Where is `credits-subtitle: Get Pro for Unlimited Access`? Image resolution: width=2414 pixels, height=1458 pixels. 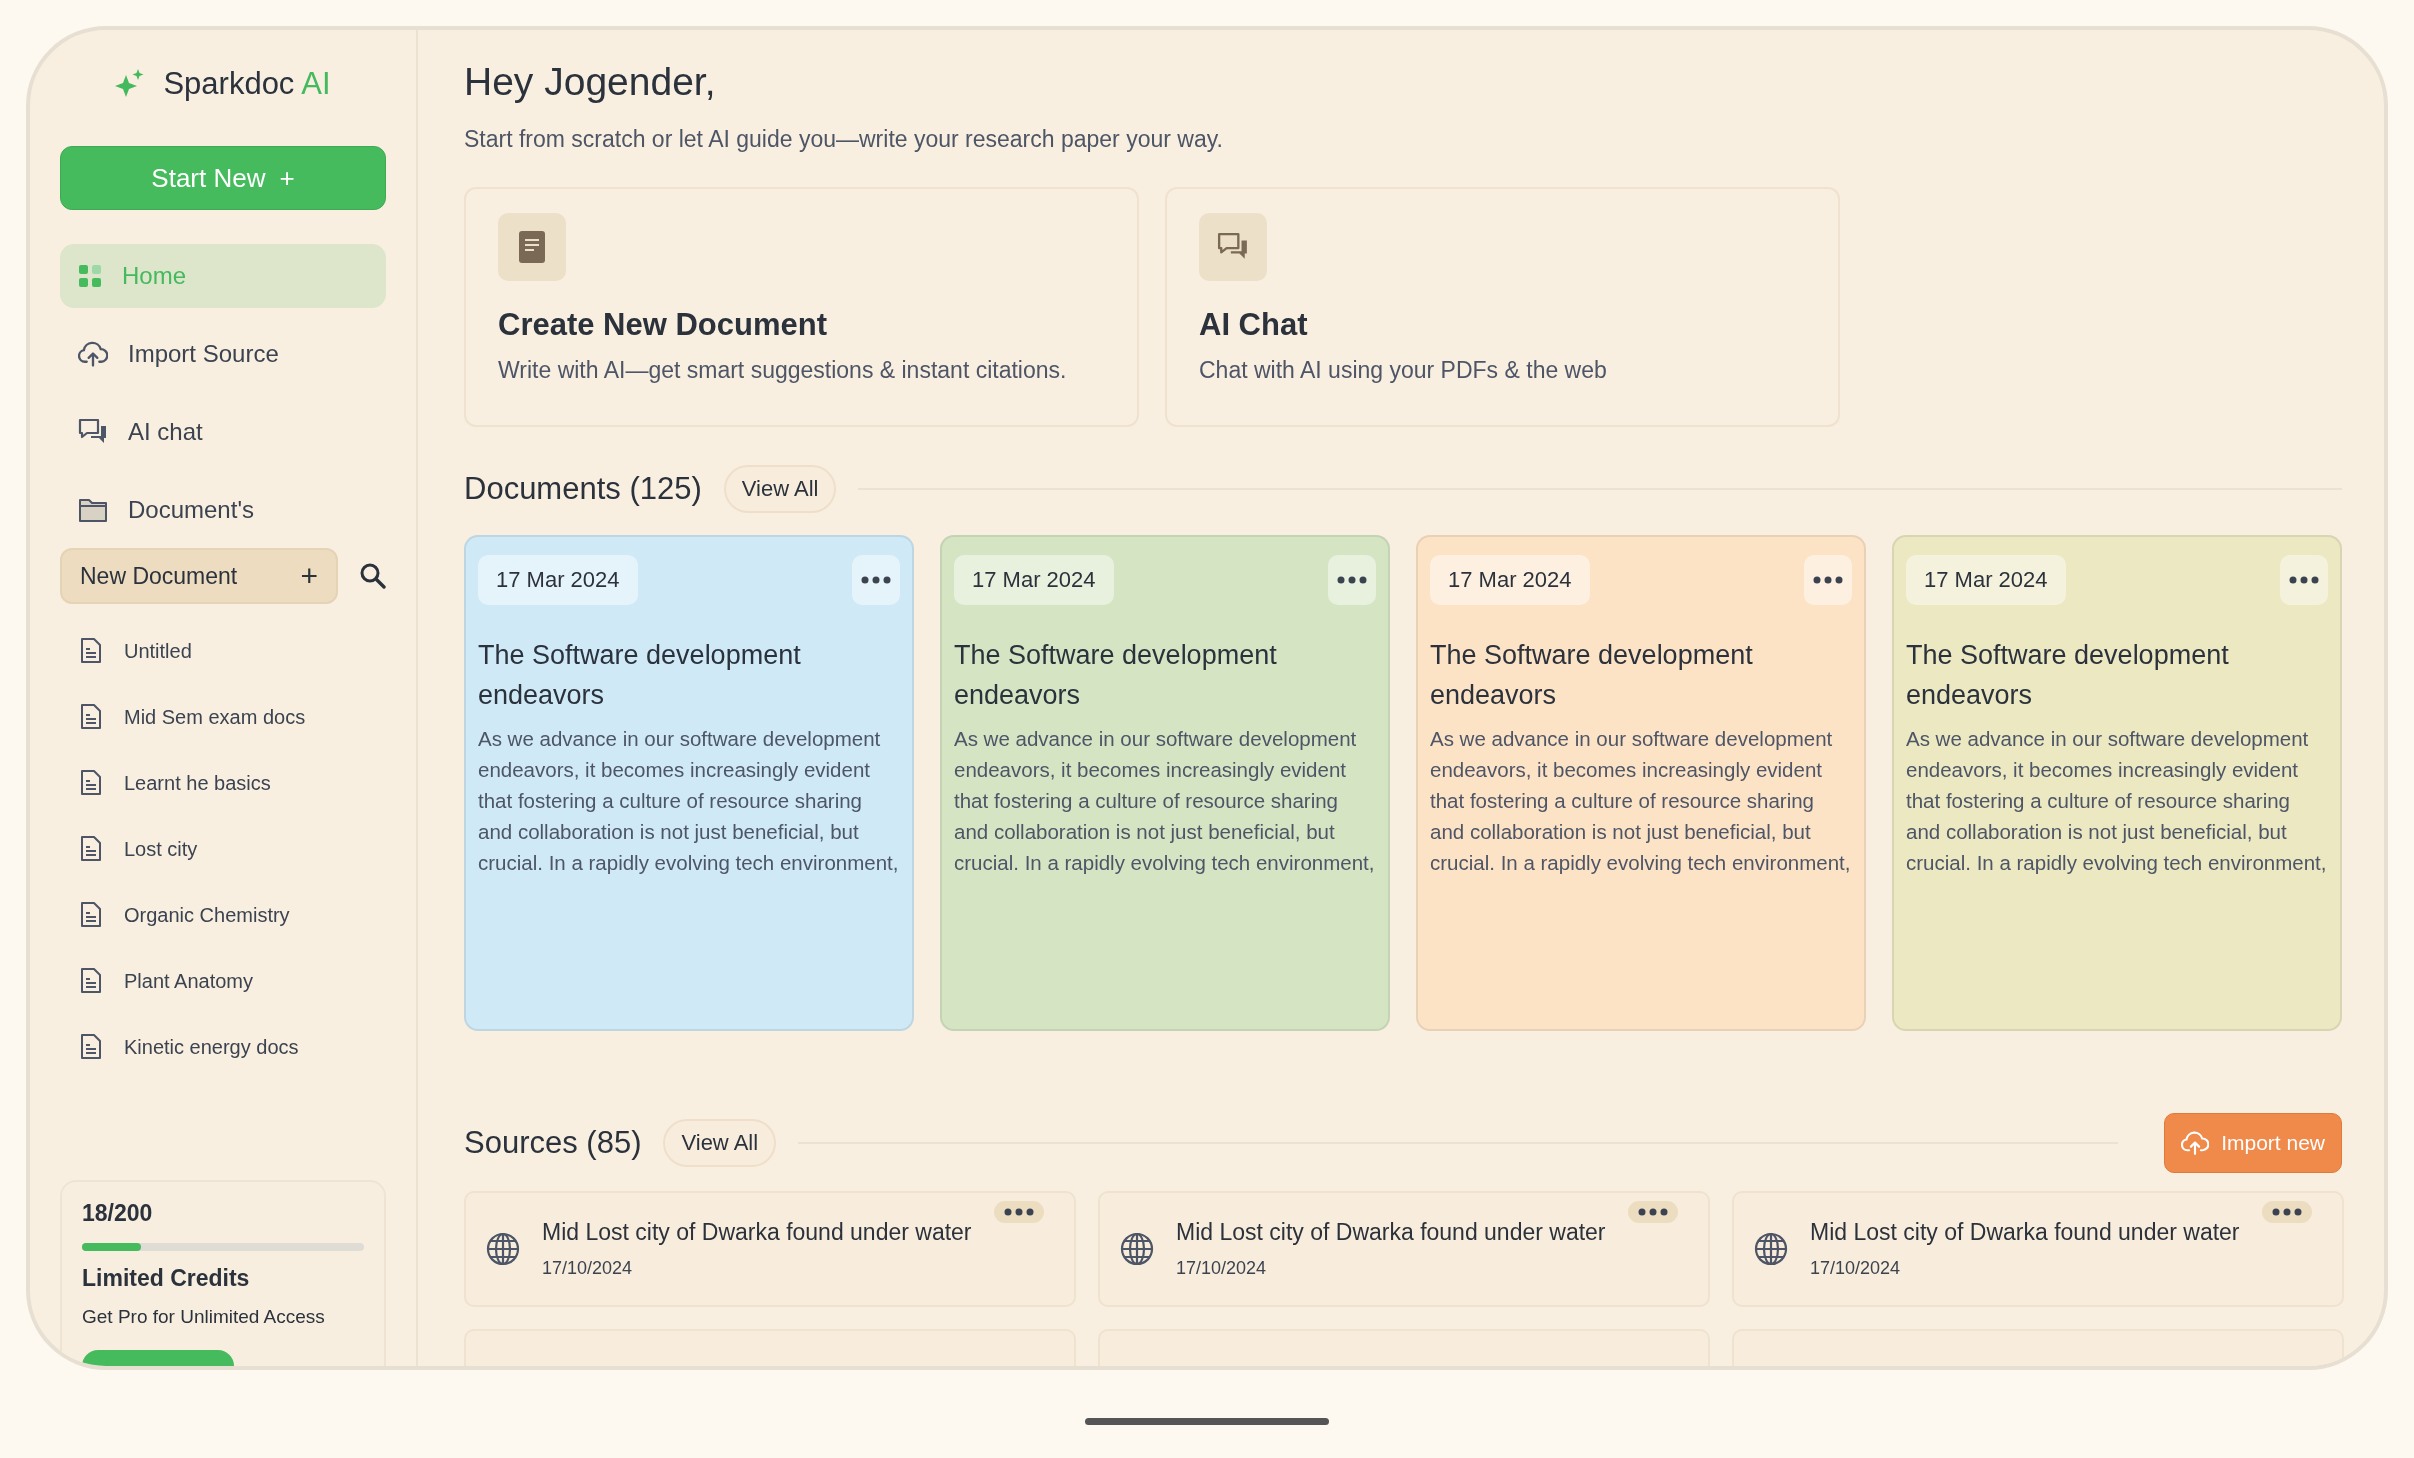 credits-subtitle: Get Pro for Unlimited Access is located at coordinates (204, 1317).